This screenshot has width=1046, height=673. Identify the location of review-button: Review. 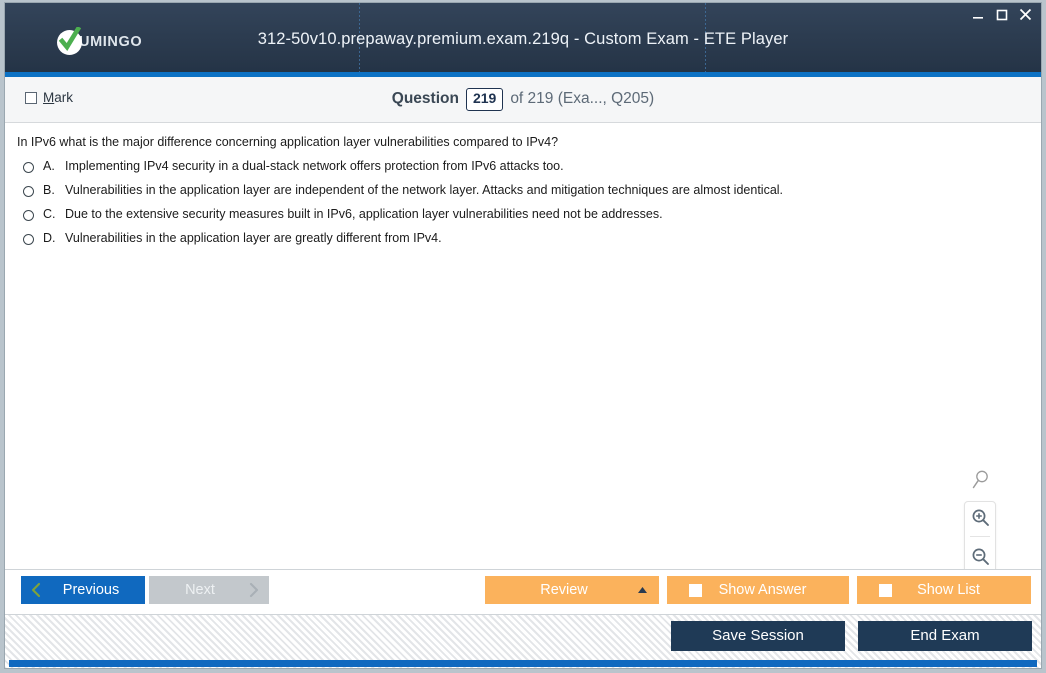
(572, 590).